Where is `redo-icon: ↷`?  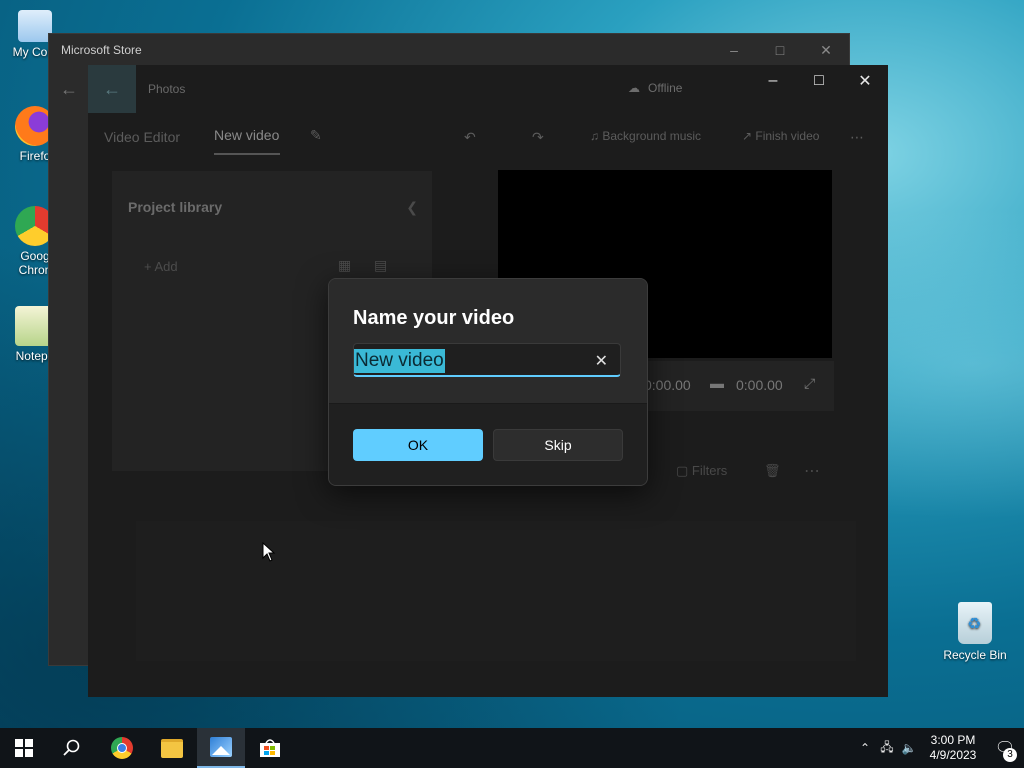 redo-icon: ↷ is located at coordinates (538, 137).